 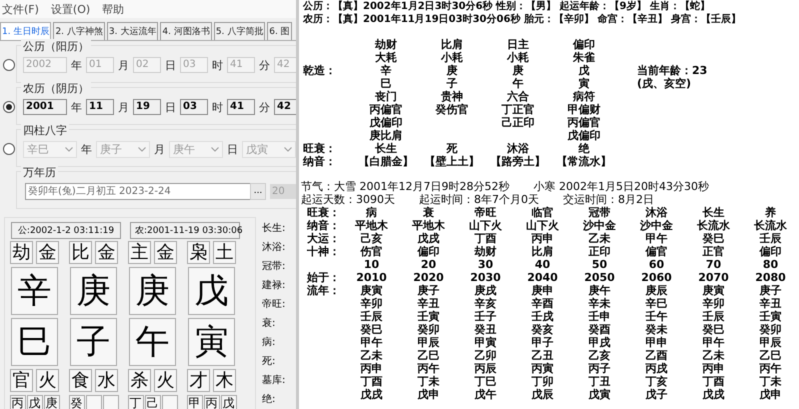 I want to click on table-cell-text: 丙子, so click(x=600, y=368).